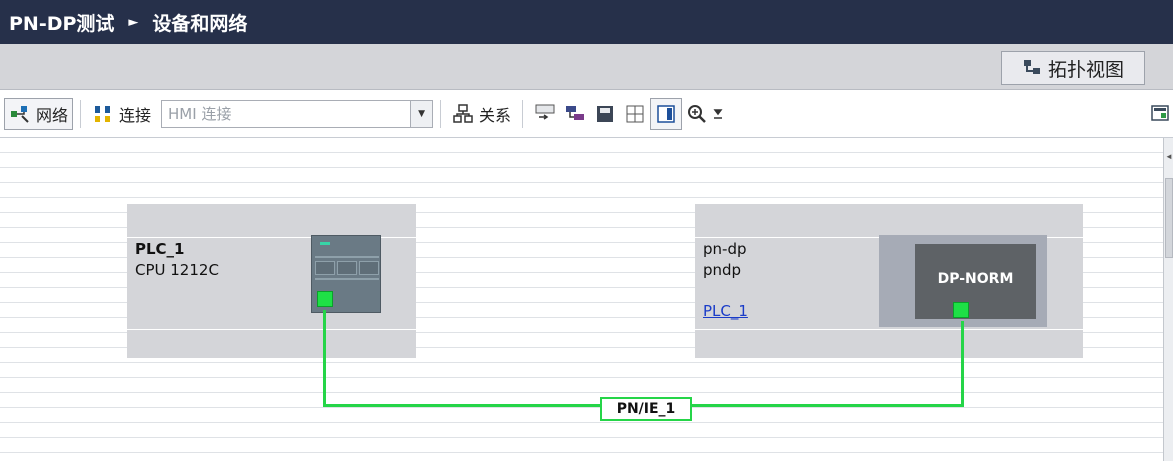 The width and height of the screenshot is (1173, 461). I want to click on relations-button: 关系, so click(481, 114).